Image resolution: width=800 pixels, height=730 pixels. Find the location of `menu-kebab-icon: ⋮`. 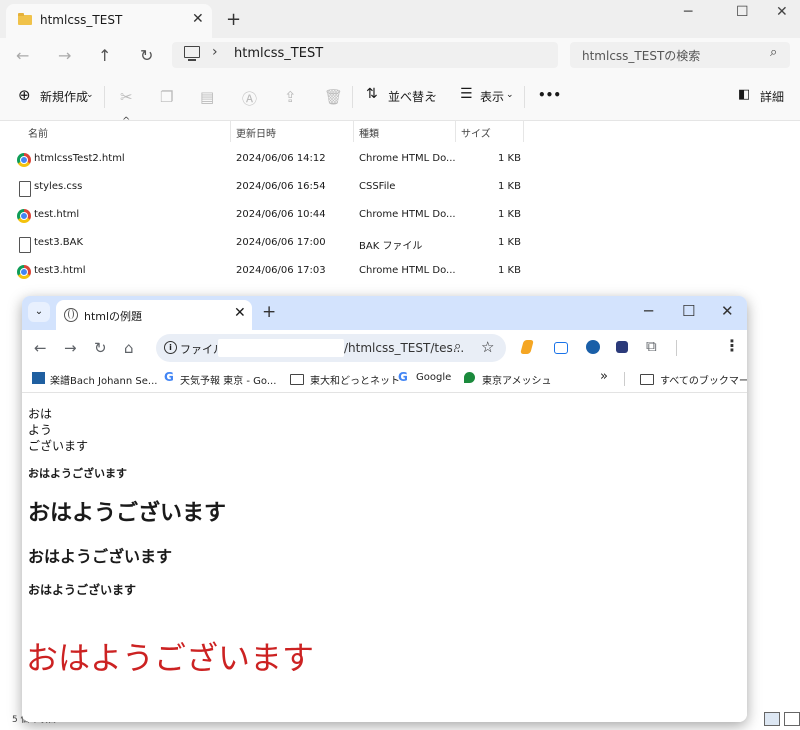

menu-kebab-icon: ⋮ is located at coordinates (732, 345).